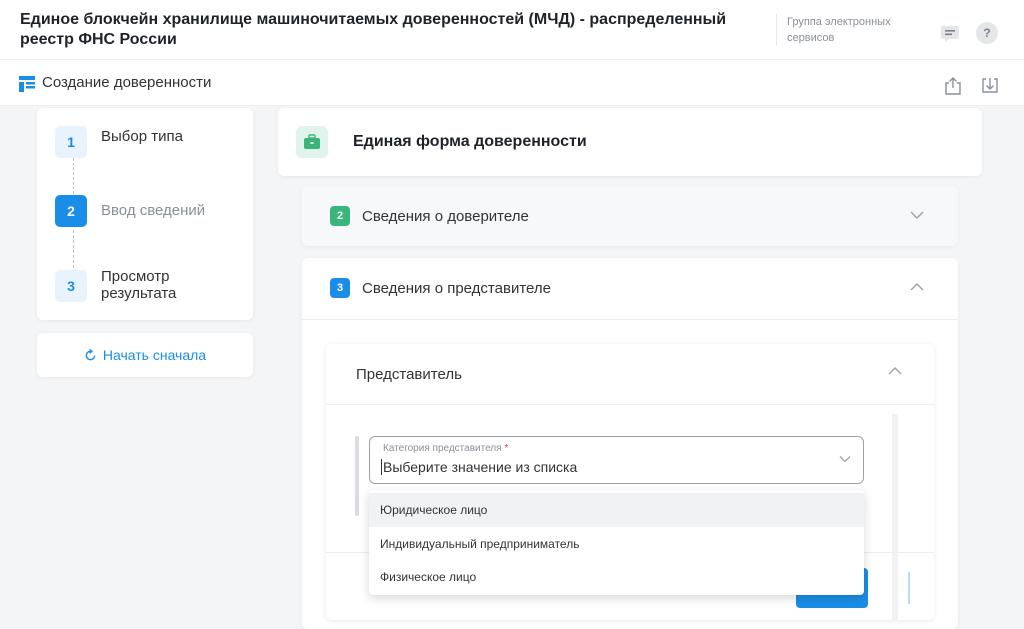 This screenshot has width=1024, height=629. I want to click on form-title: Единая форма доверенности, so click(470, 141).